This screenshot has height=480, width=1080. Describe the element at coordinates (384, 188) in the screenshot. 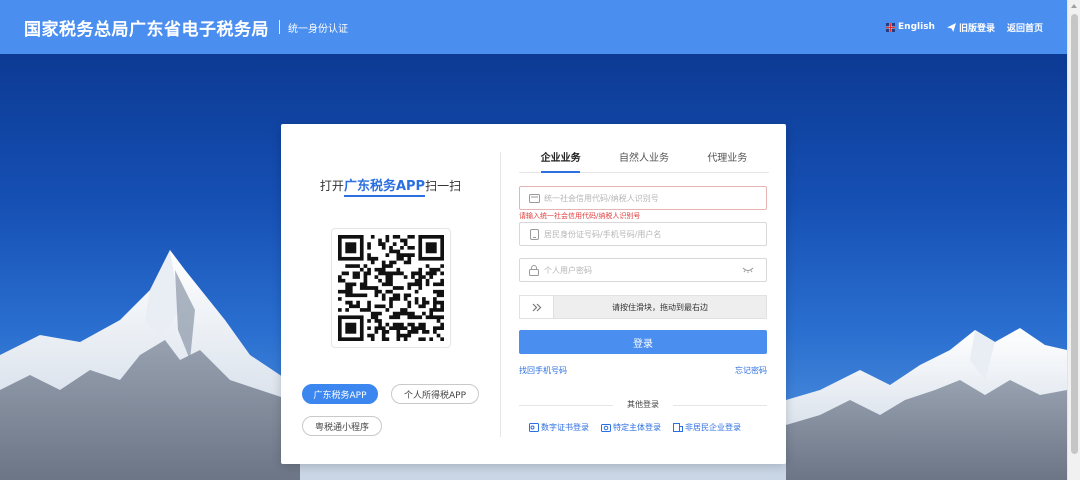

I see `scan-app-name: 广东税务APP` at that location.